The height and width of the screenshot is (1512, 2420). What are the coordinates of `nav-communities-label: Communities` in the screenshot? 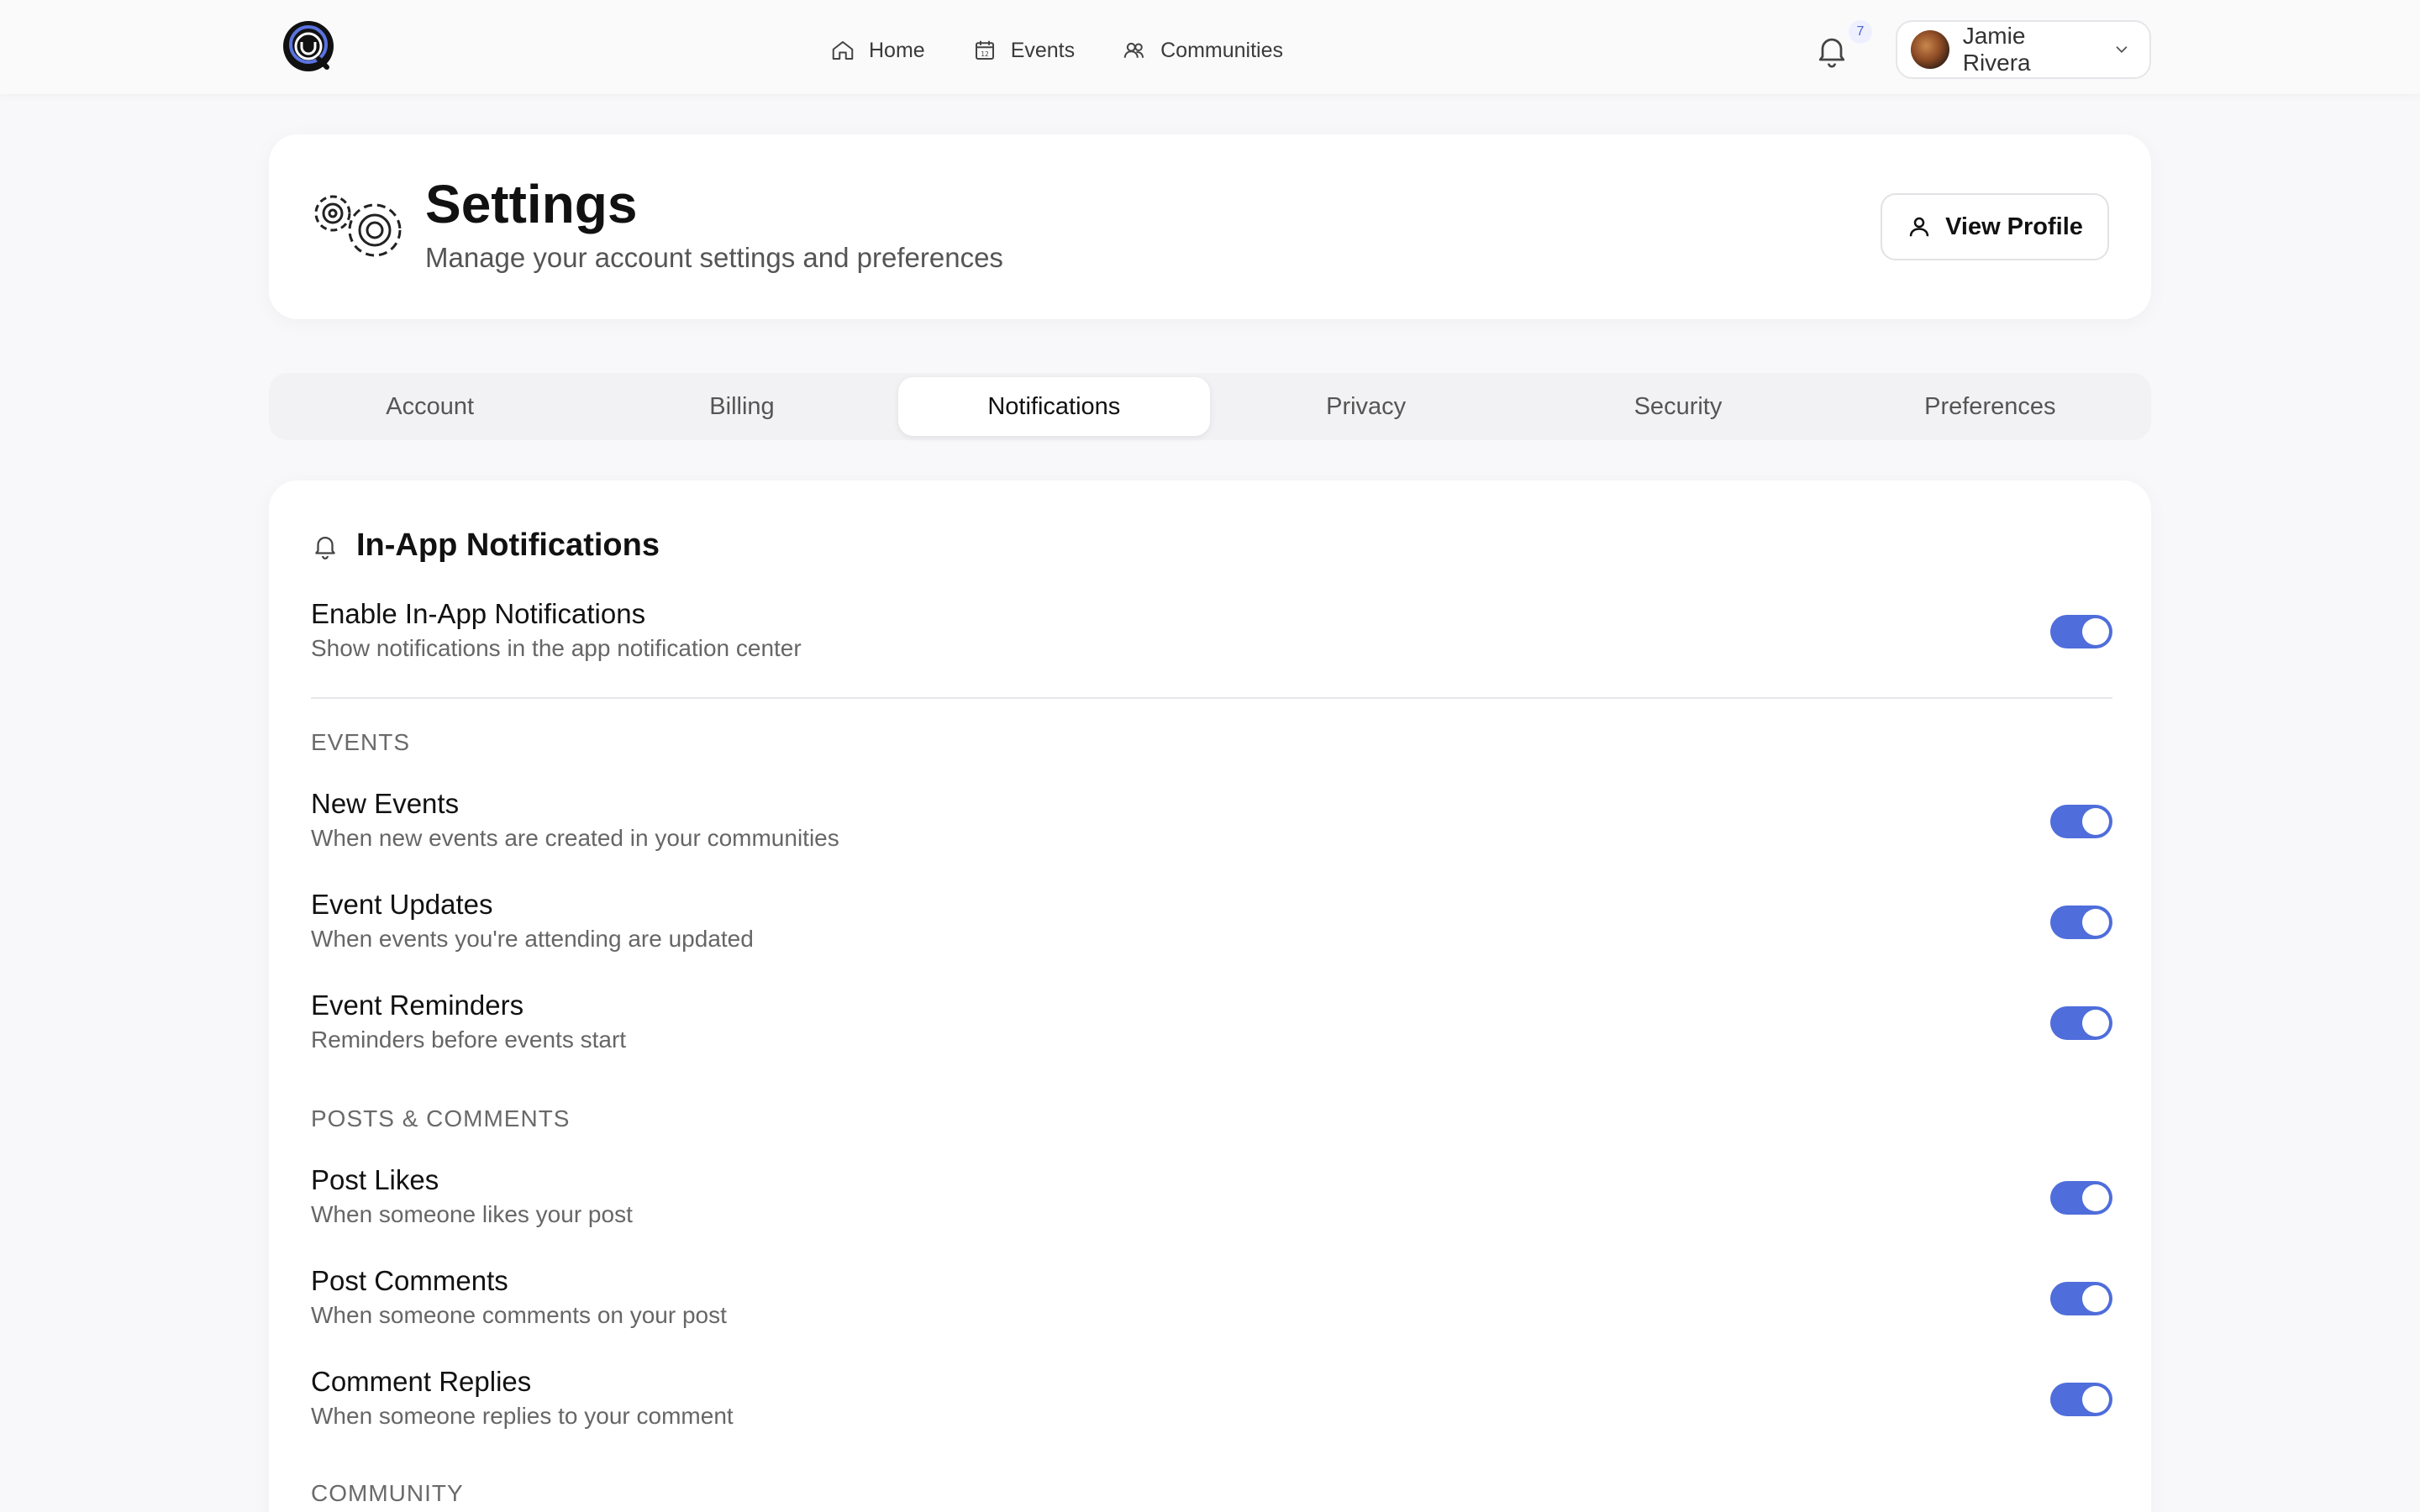 It's located at (1222, 50).